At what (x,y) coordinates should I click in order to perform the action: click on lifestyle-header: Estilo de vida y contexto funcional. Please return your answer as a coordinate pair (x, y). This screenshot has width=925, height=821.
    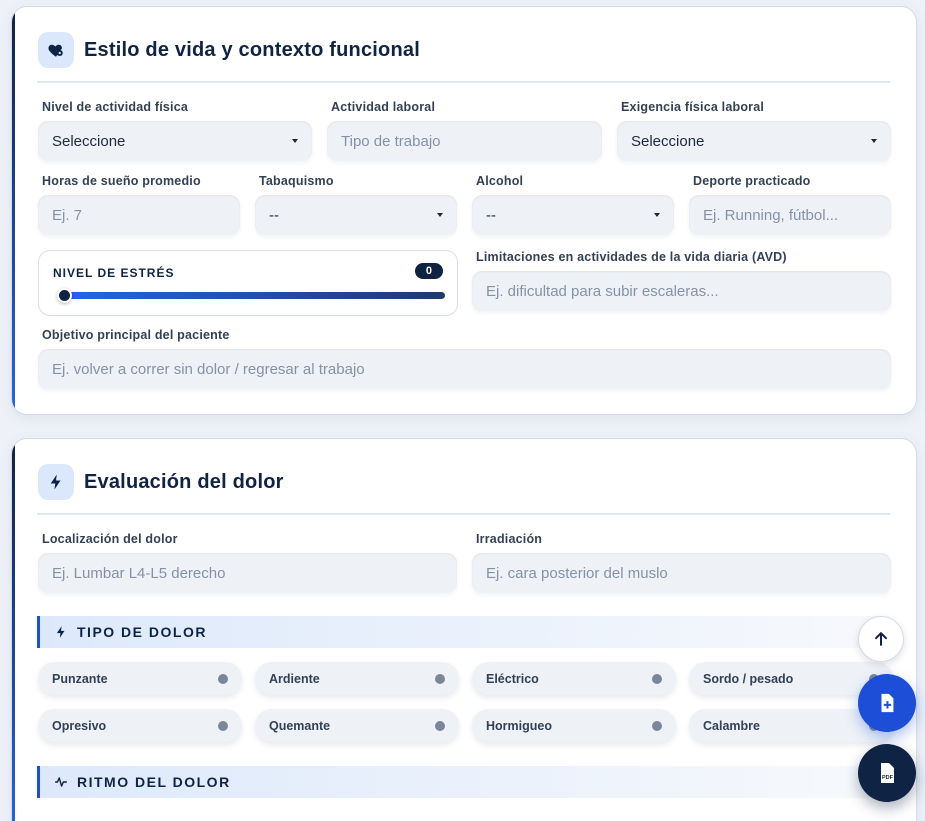
    Looking at the image, I should click on (229, 50).